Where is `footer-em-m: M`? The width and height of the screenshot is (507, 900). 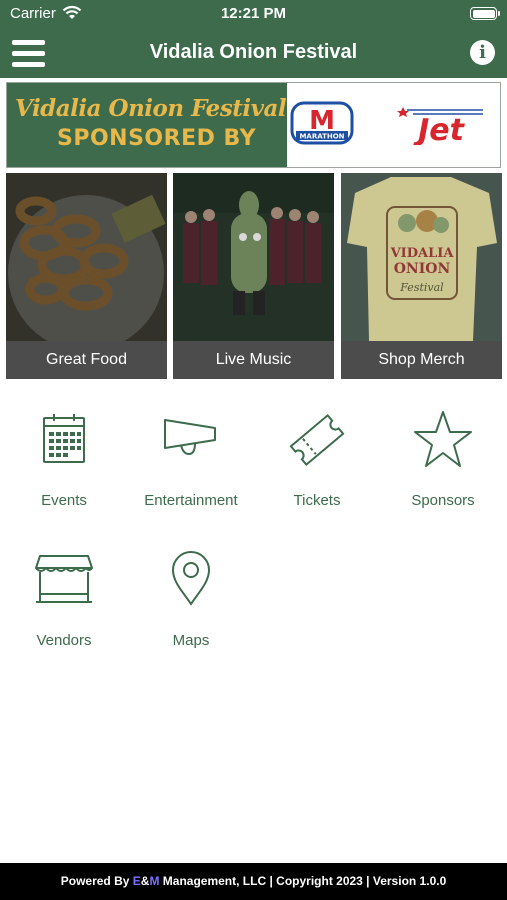
footer-em-m: M is located at coordinates (154, 881).